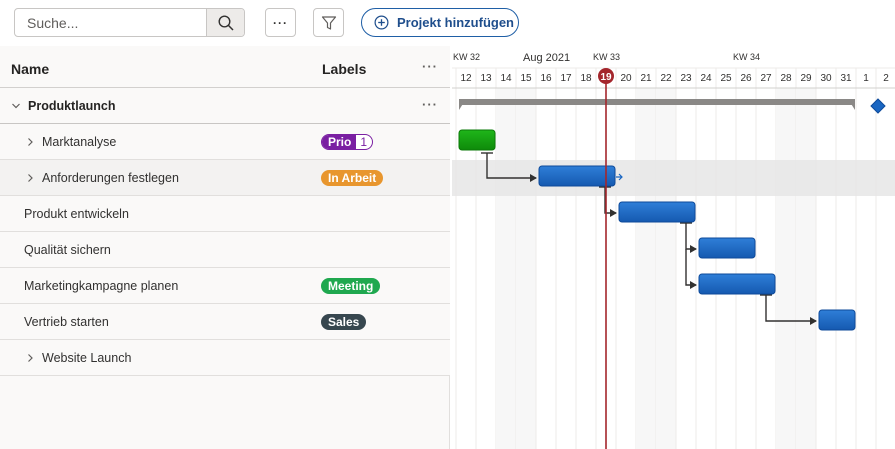 The image size is (895, 449). I want to click on label-text: Prio, so click(339, 142).